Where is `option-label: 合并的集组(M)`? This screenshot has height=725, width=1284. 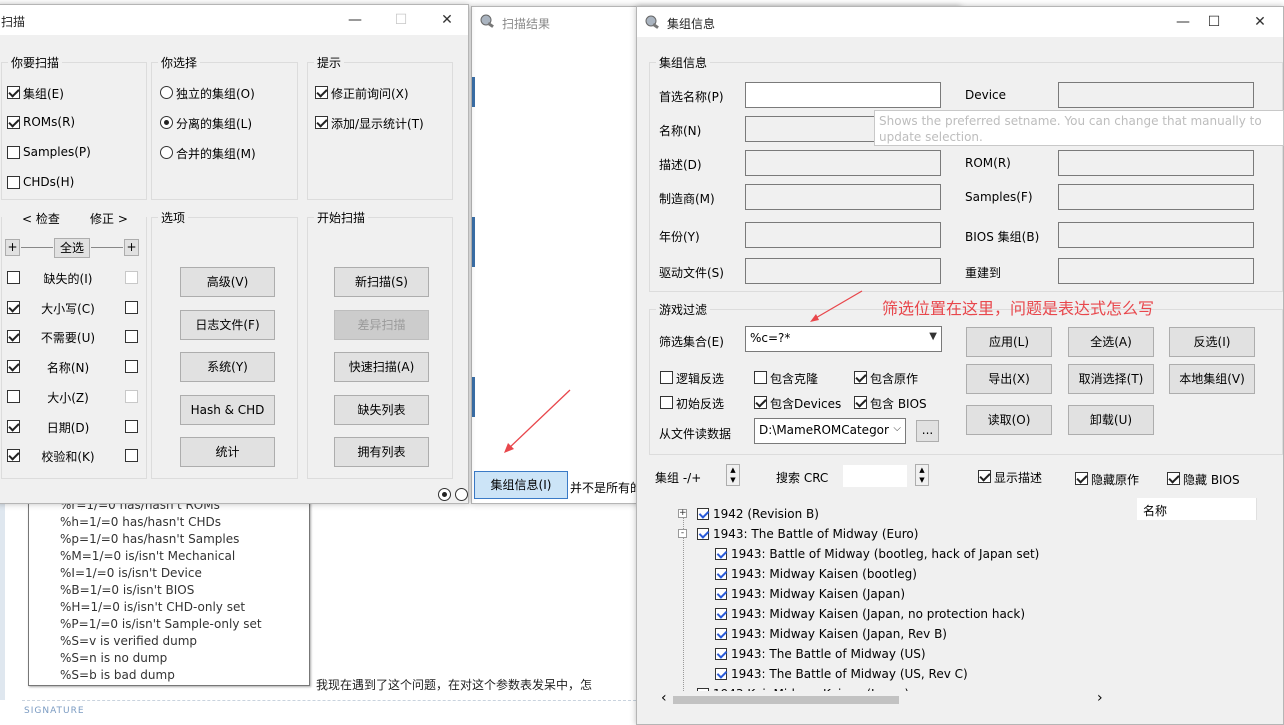
option-label: 合并的集组(M) is located at coordinates (216, 153).